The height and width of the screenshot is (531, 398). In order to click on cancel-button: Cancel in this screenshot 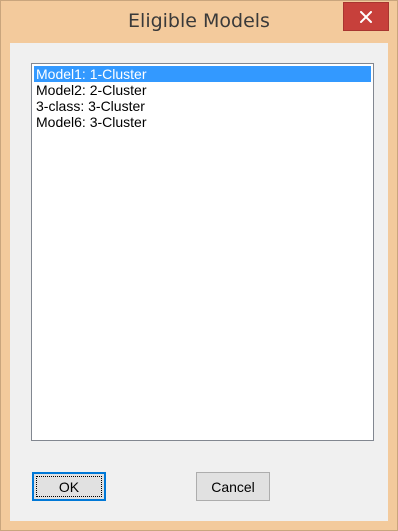, I will do `click(233, 486)`.